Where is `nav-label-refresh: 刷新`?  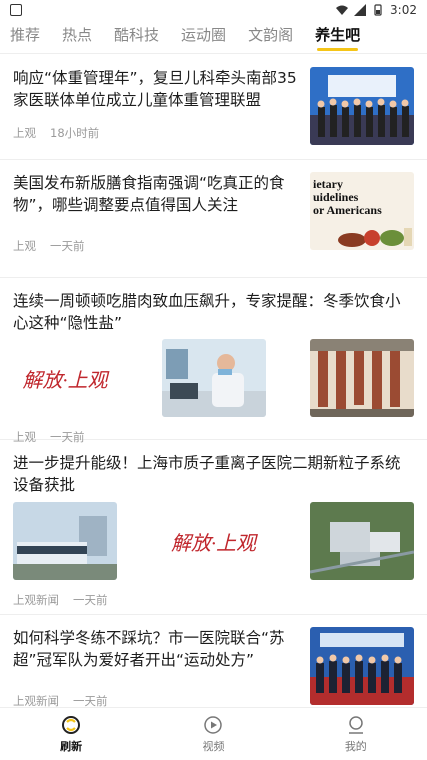 nav-label-refresh: 刷新 is located at coordinates (71, 746).